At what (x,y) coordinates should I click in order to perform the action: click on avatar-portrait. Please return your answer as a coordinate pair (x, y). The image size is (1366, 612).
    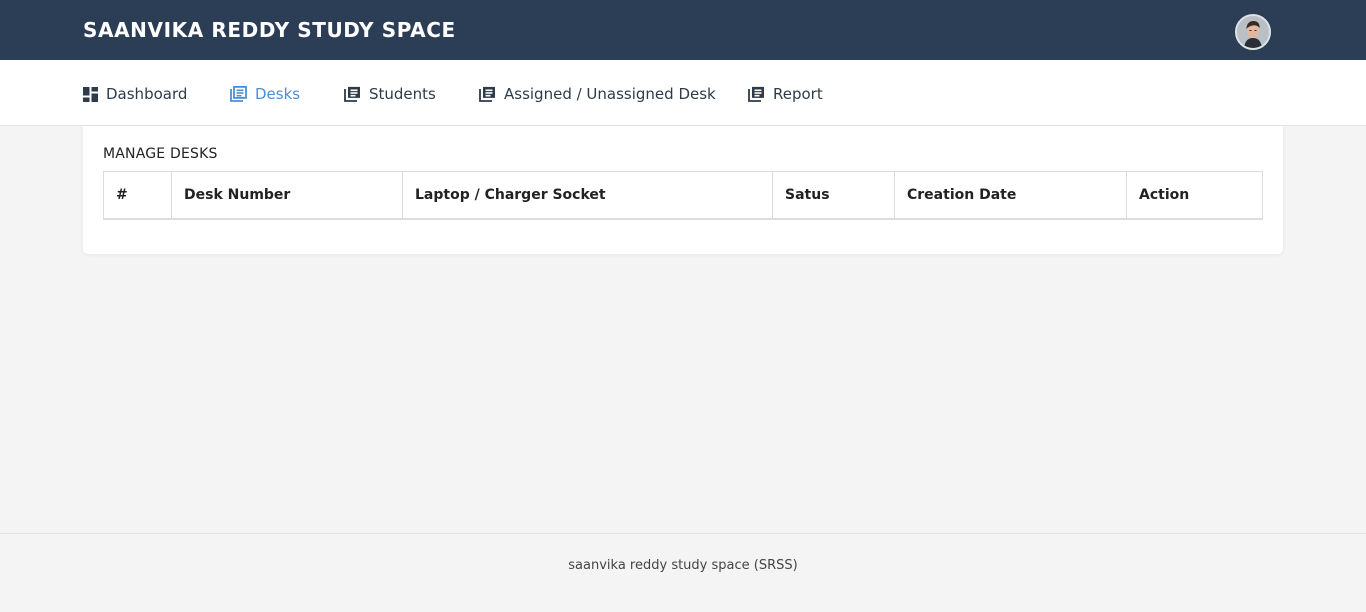
    Looking at the image, I should click on (1253, 32).